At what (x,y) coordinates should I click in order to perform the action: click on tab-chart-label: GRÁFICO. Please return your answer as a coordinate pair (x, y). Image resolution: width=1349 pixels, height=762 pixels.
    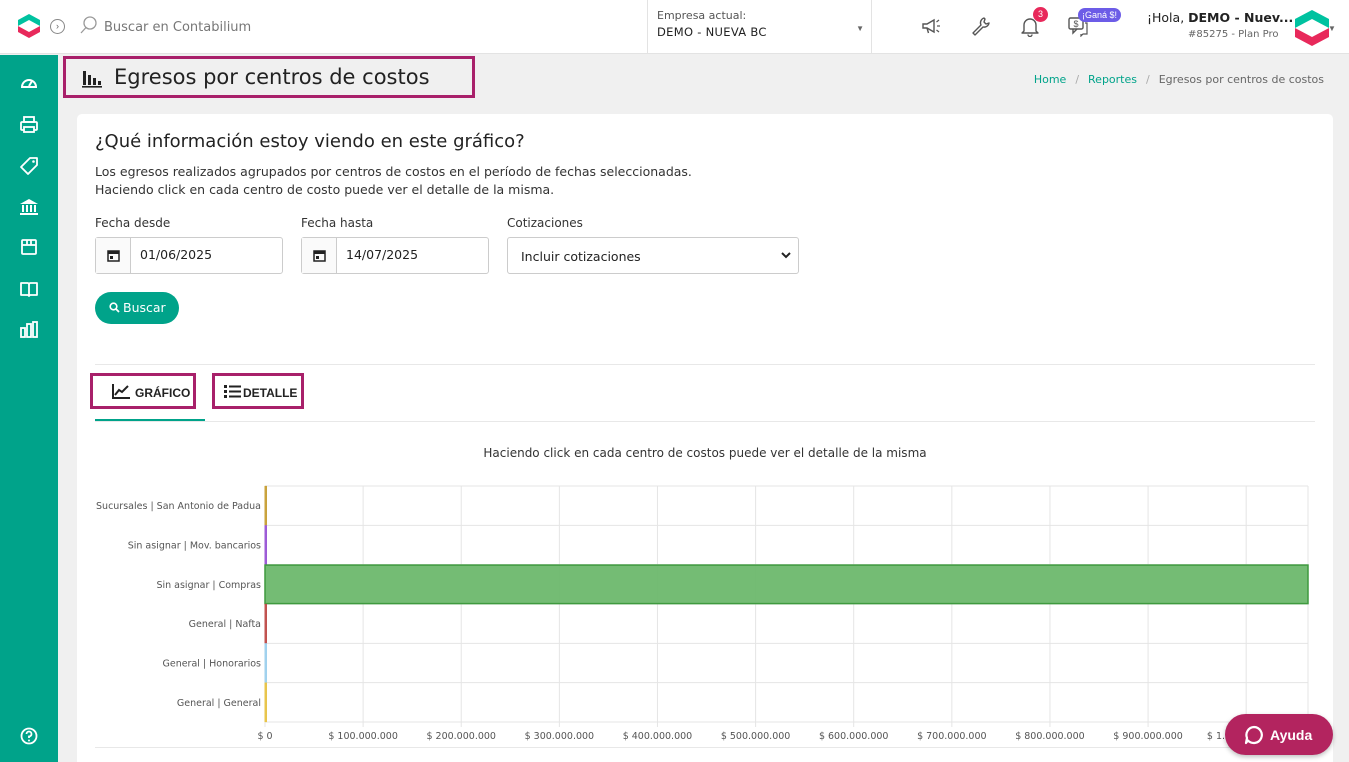
    Looking at the image, I should click on (163, 393).